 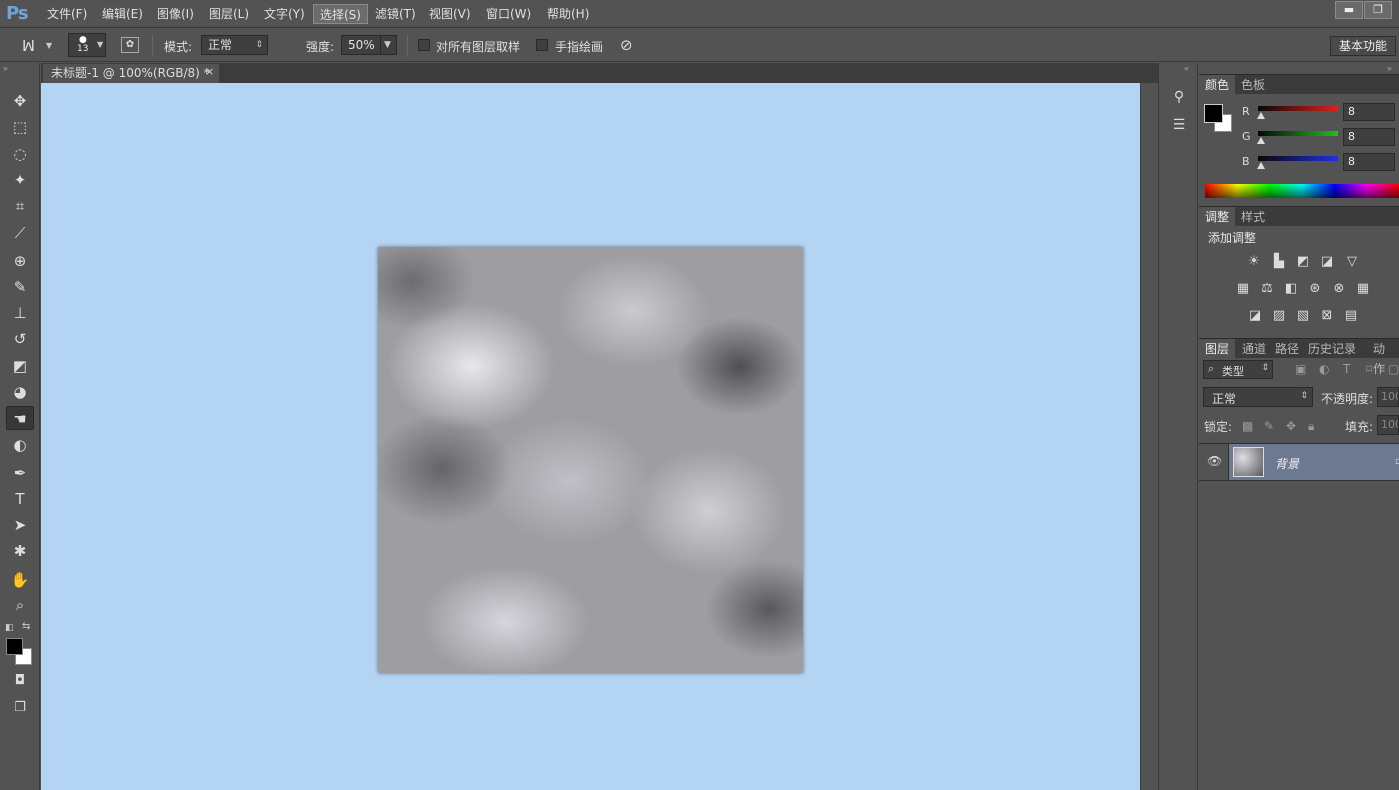 I want to click on tab-color: 颜色, so click(x=1217, y=85).